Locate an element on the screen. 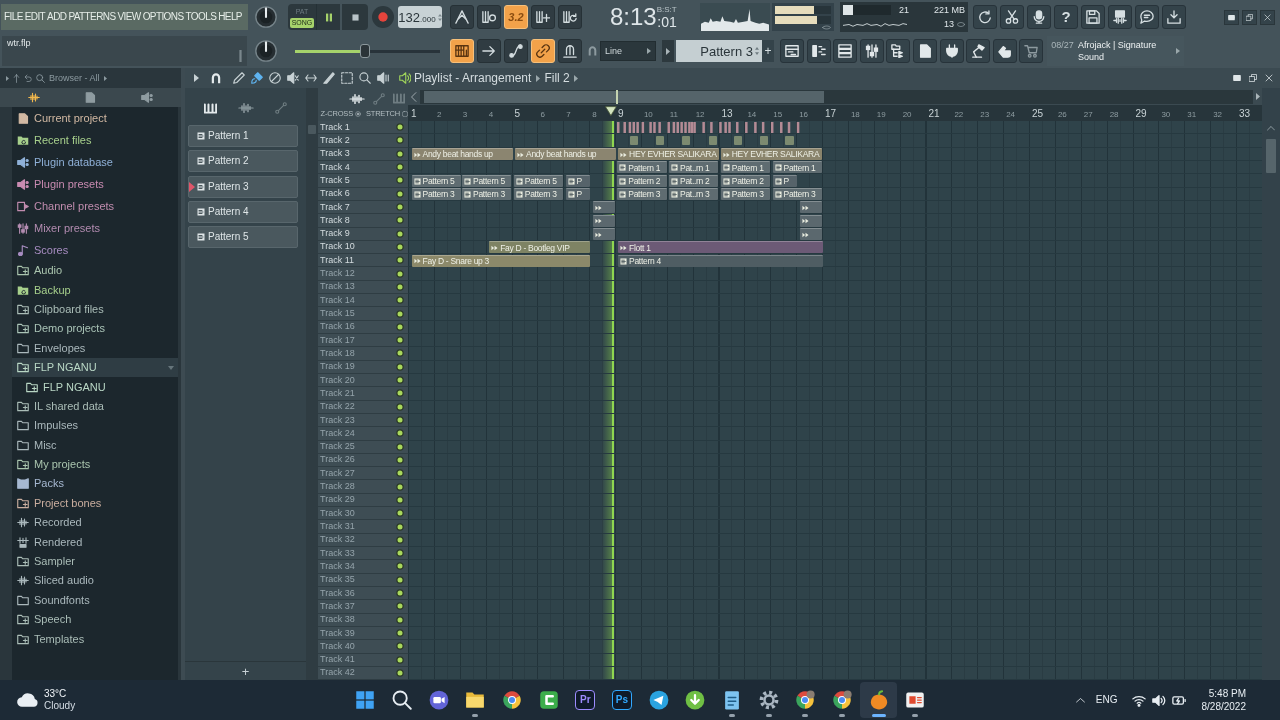 The height and width of the screenshot is (720, 1280). browser-item: Sliced audio is located at coordinates (95, 581).